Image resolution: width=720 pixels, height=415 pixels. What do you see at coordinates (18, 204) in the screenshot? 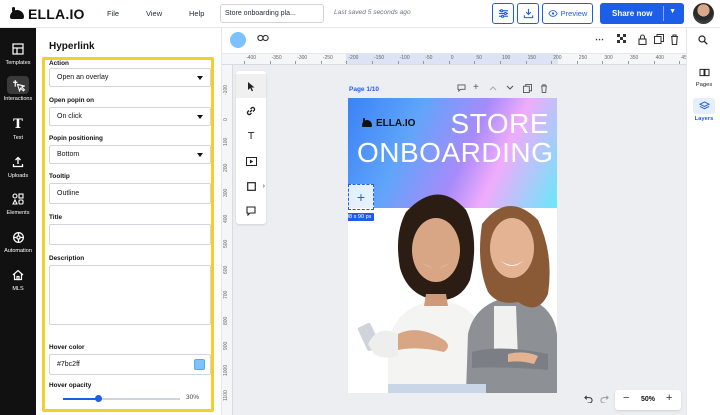
I see `sidebar-item-elements: Elements` at bounding box center [18, 204].